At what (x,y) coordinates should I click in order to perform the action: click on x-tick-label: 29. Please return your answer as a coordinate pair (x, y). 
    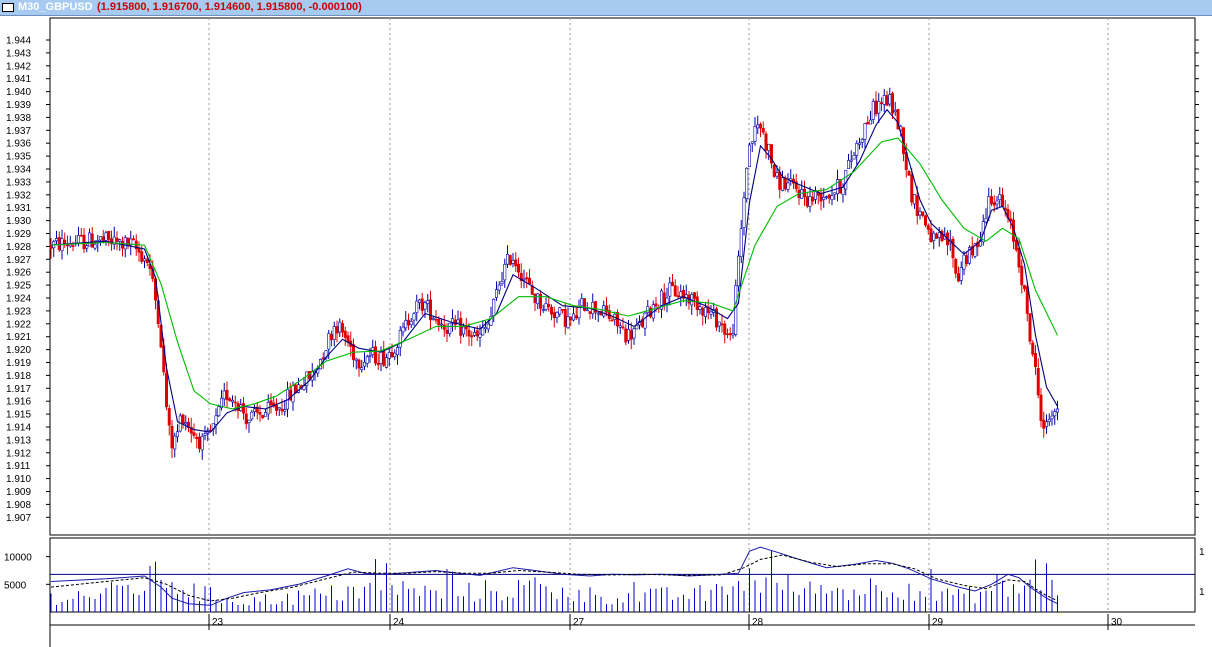
    Looking at the image, I should click on (938, 622).